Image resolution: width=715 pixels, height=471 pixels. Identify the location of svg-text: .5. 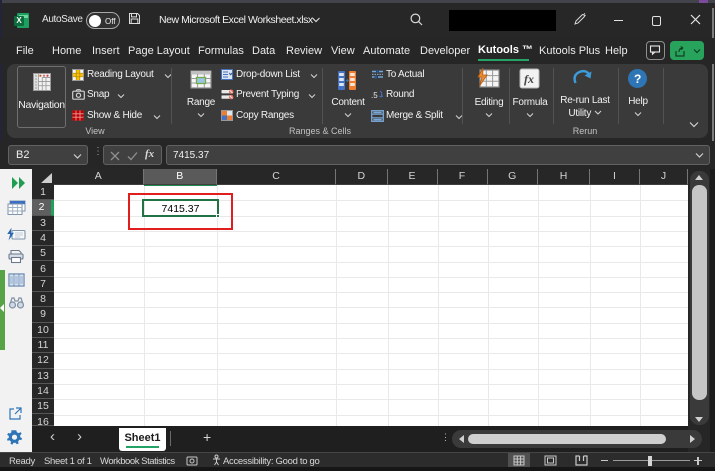
(374, 95).